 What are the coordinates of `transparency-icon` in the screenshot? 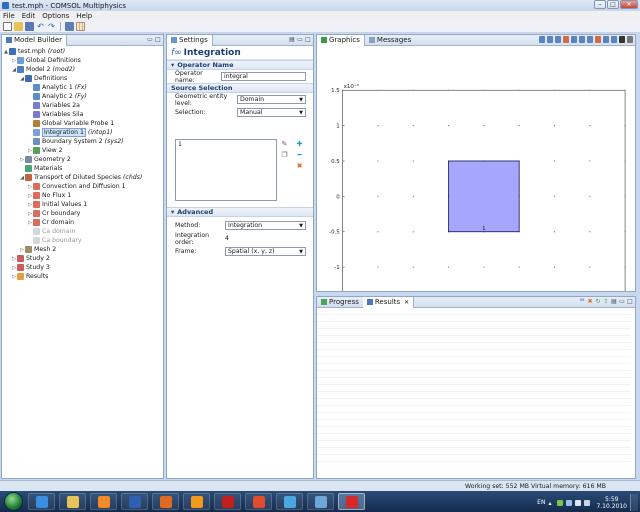 It's located at (598, 39).